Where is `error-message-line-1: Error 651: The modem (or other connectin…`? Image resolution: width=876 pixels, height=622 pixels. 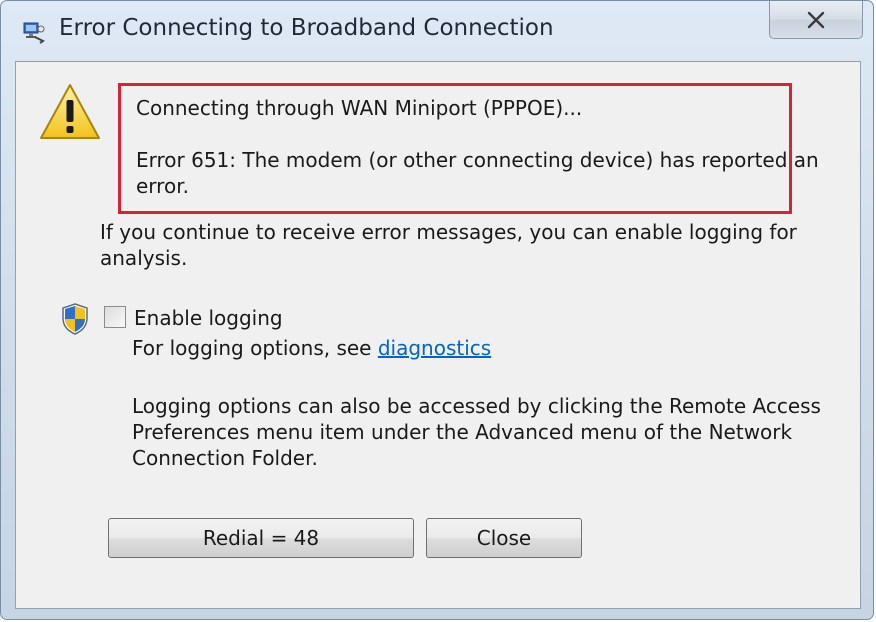 error-message-line-1: Error 651: The modem (or other connectin… is located at coordinates (477, 160).